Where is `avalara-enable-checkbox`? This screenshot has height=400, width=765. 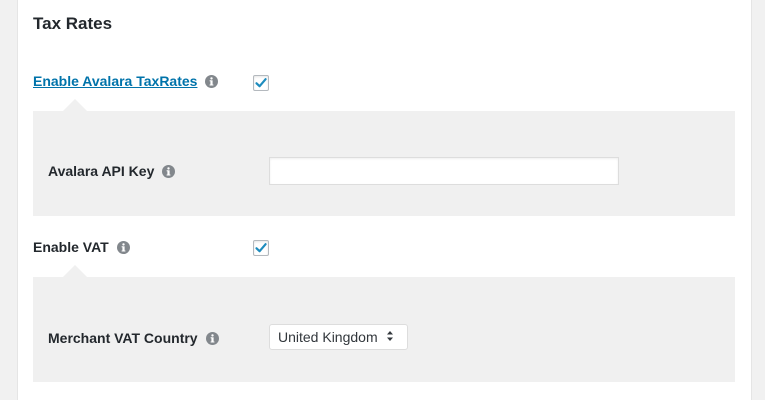 avalara-enable-checkbox is located at coordinates (261, 83).